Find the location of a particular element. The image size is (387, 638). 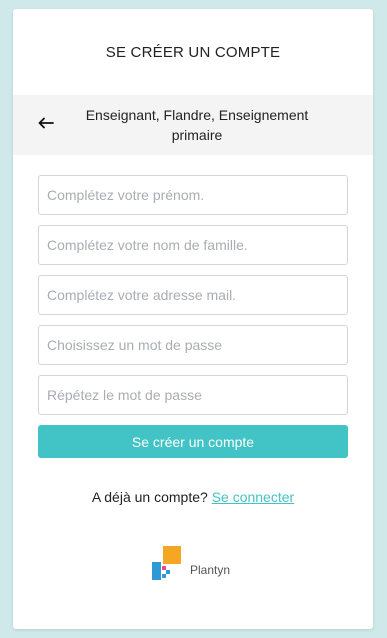

back-button is located at coordinates (46, 125).